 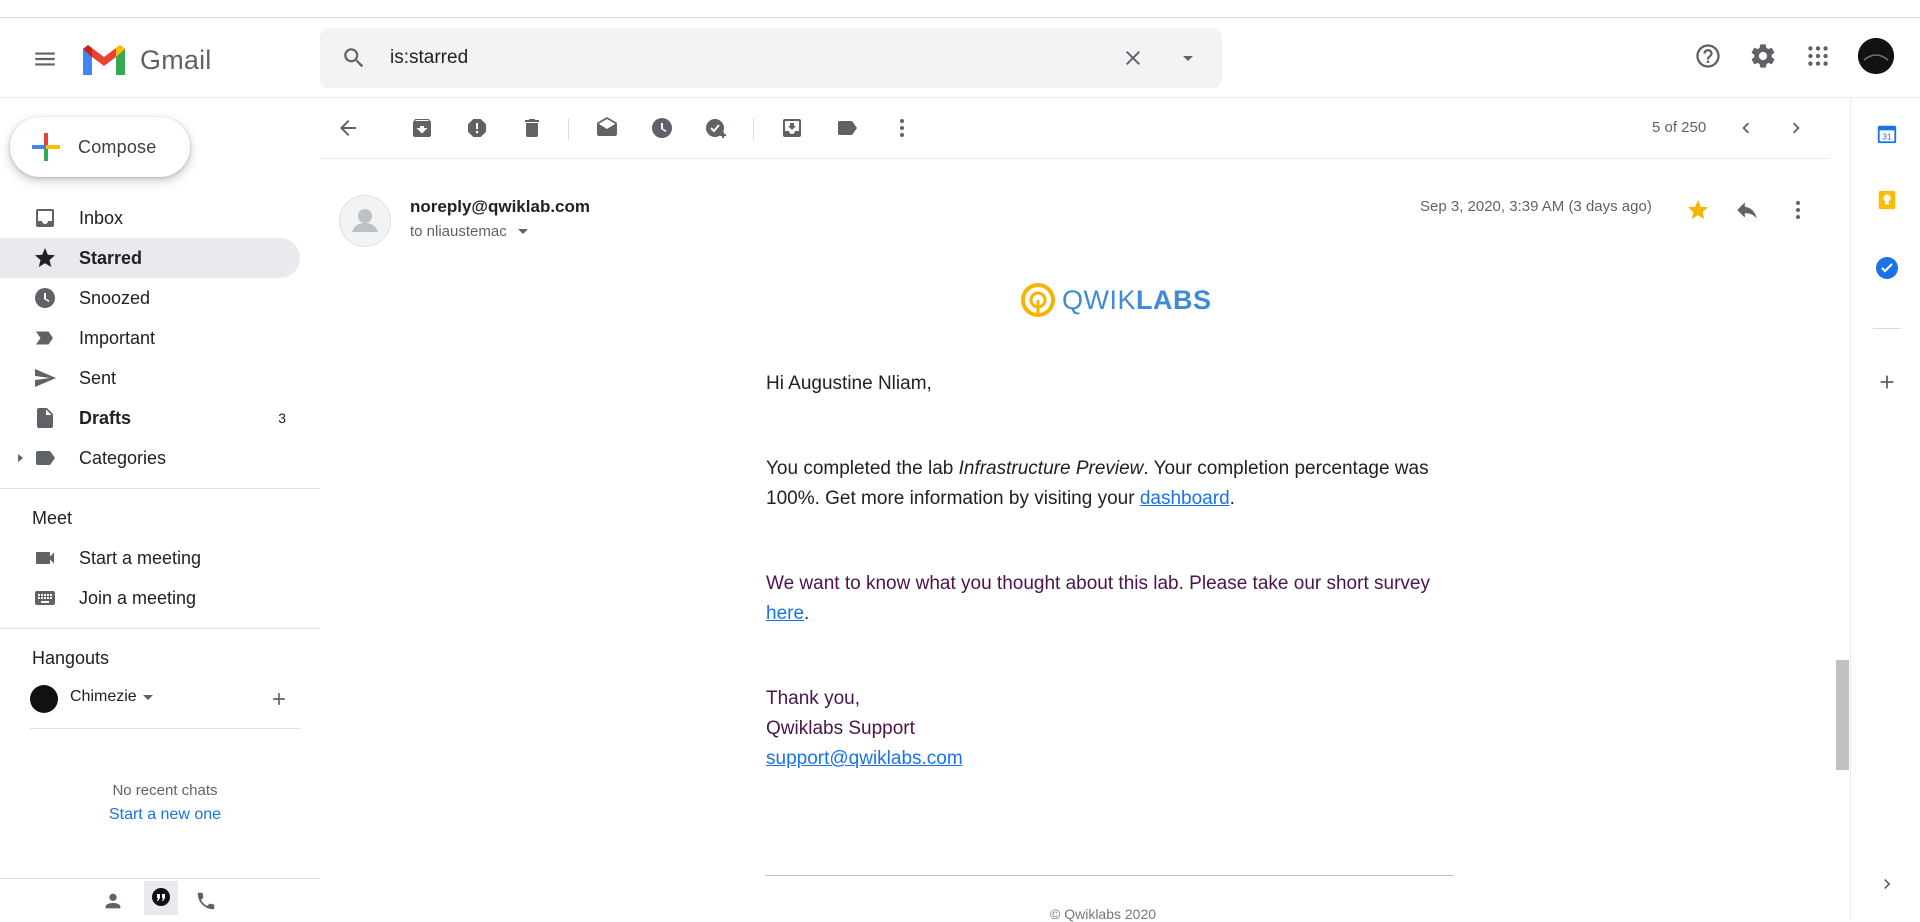 What do you see at coordinates (813, 698) in the screenshot?
I see `email-signoff: Thank you,` at bounding box center [813, 698].